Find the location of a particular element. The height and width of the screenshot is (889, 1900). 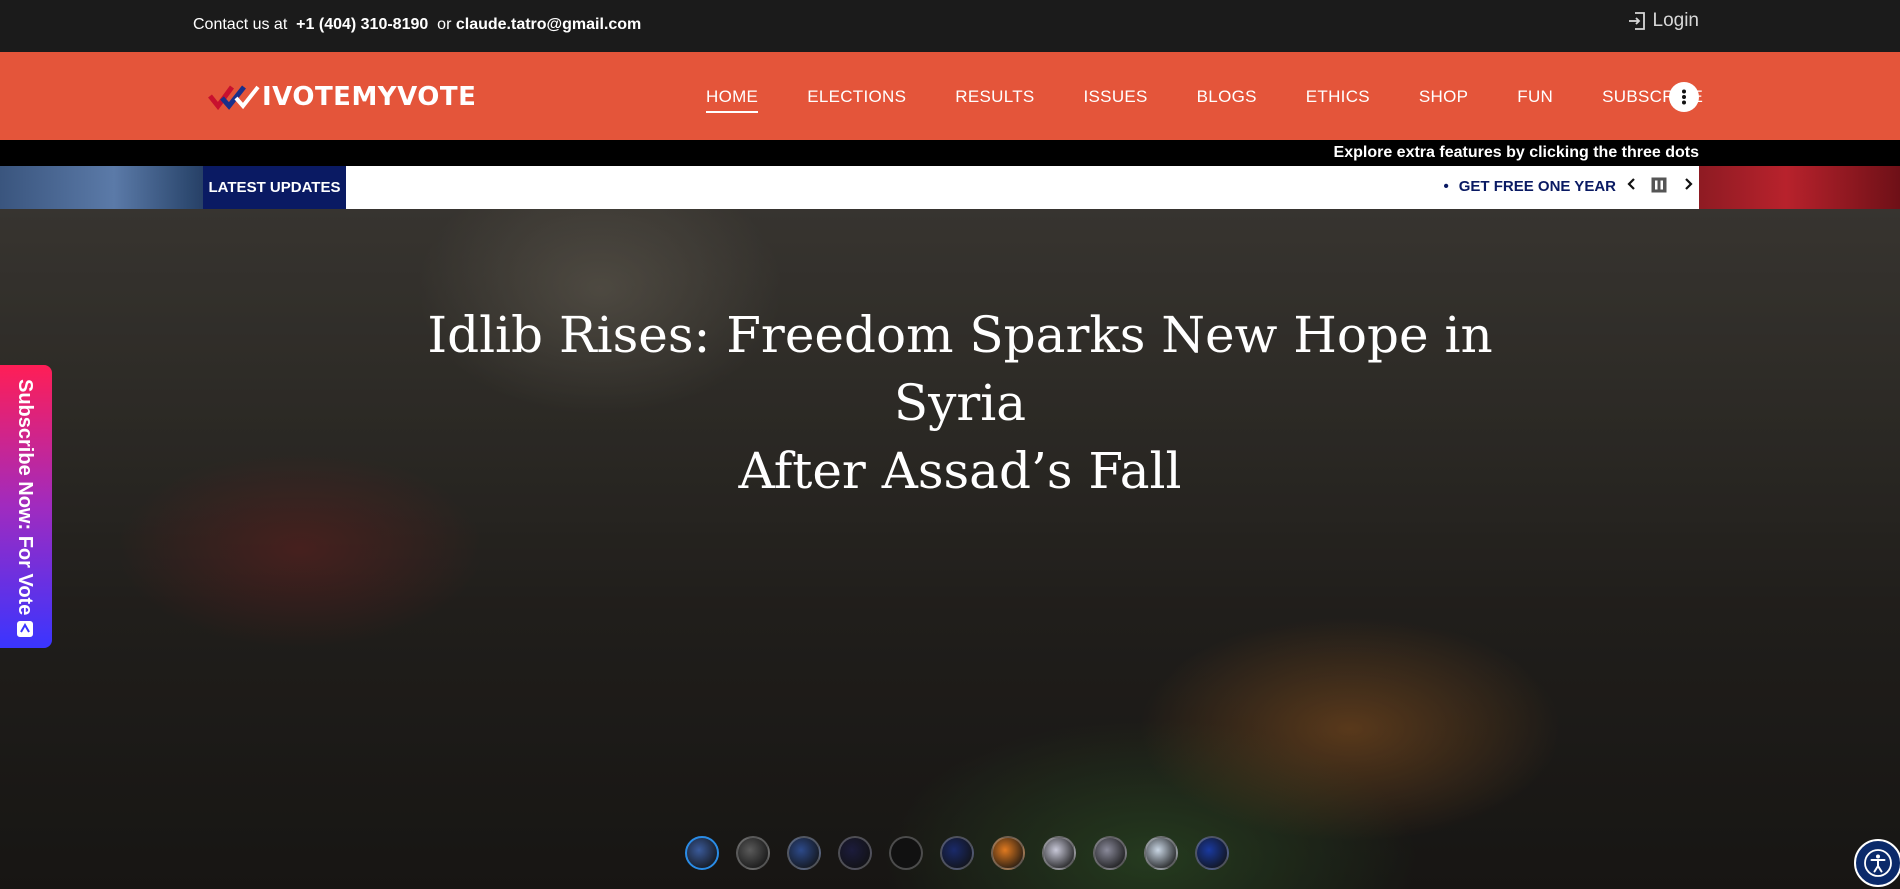

chevron-right-icon is located at coordinates (1689, 184).